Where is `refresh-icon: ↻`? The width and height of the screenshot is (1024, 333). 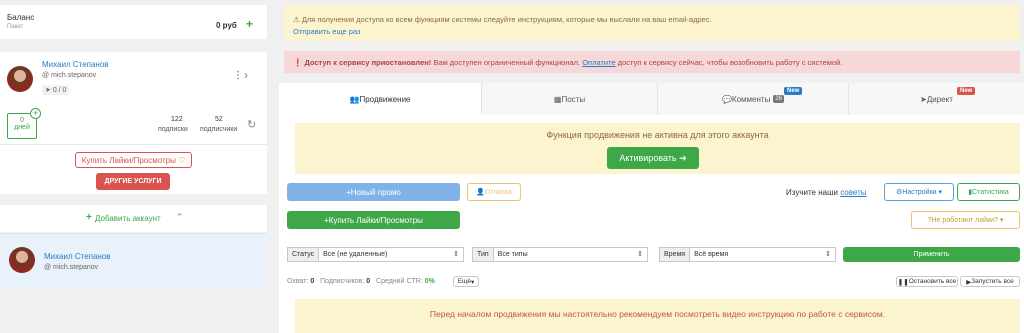
refresh-icon: ↻ is located at coordinates (251, 124).